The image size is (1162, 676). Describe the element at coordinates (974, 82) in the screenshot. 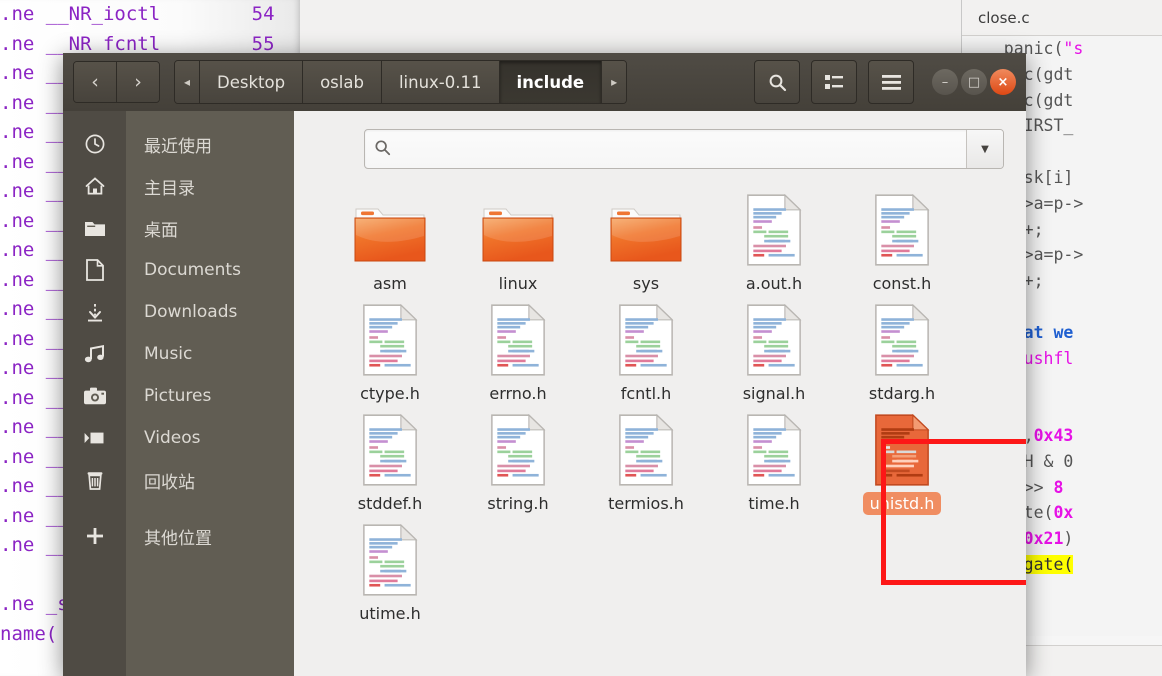

I see `maximize-button: □` at that location.